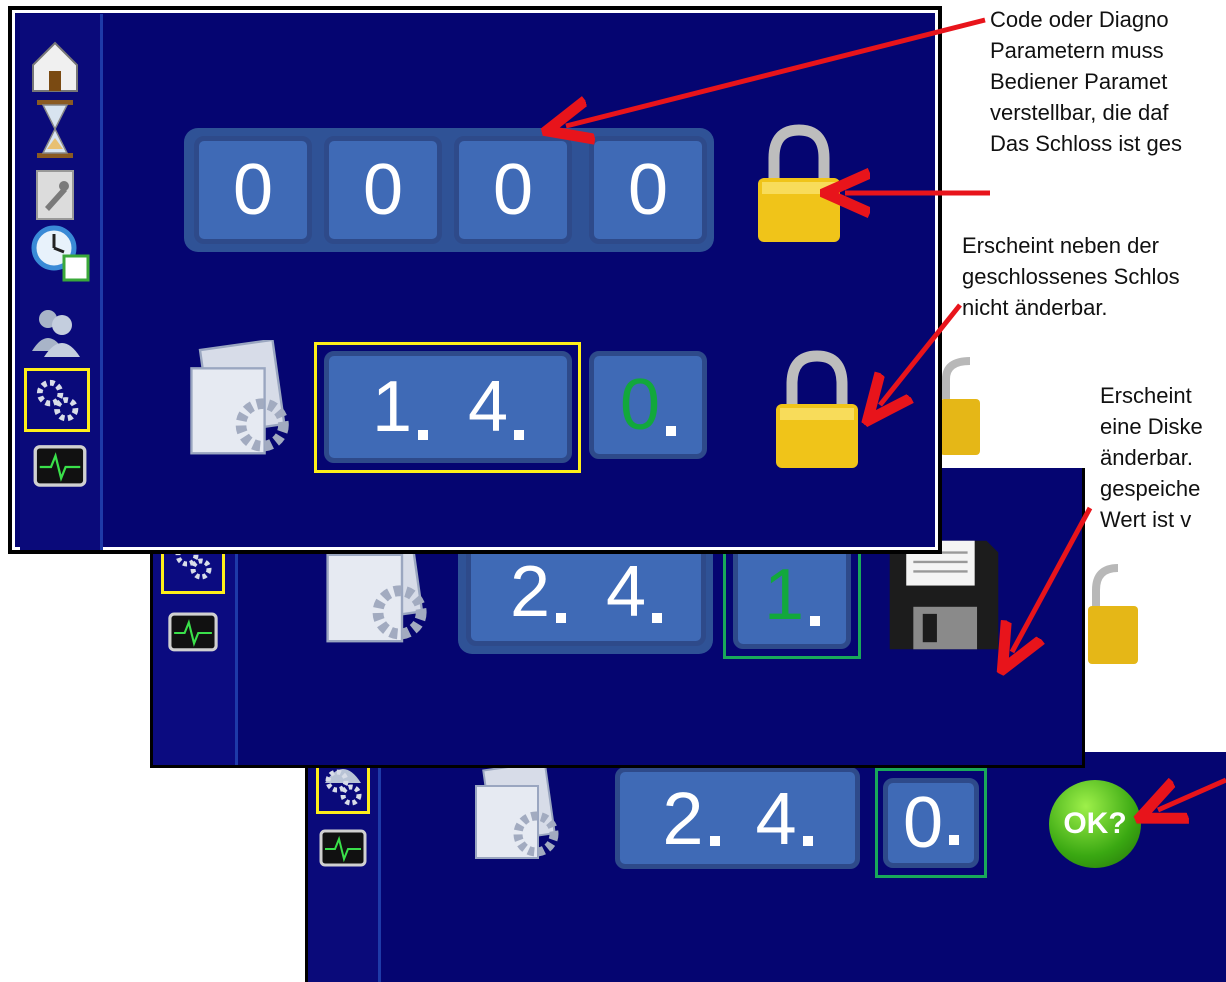  Describe the element at coordinates (921, 354) in the screenshot. I see `arrow-to-param-lock` at that location.